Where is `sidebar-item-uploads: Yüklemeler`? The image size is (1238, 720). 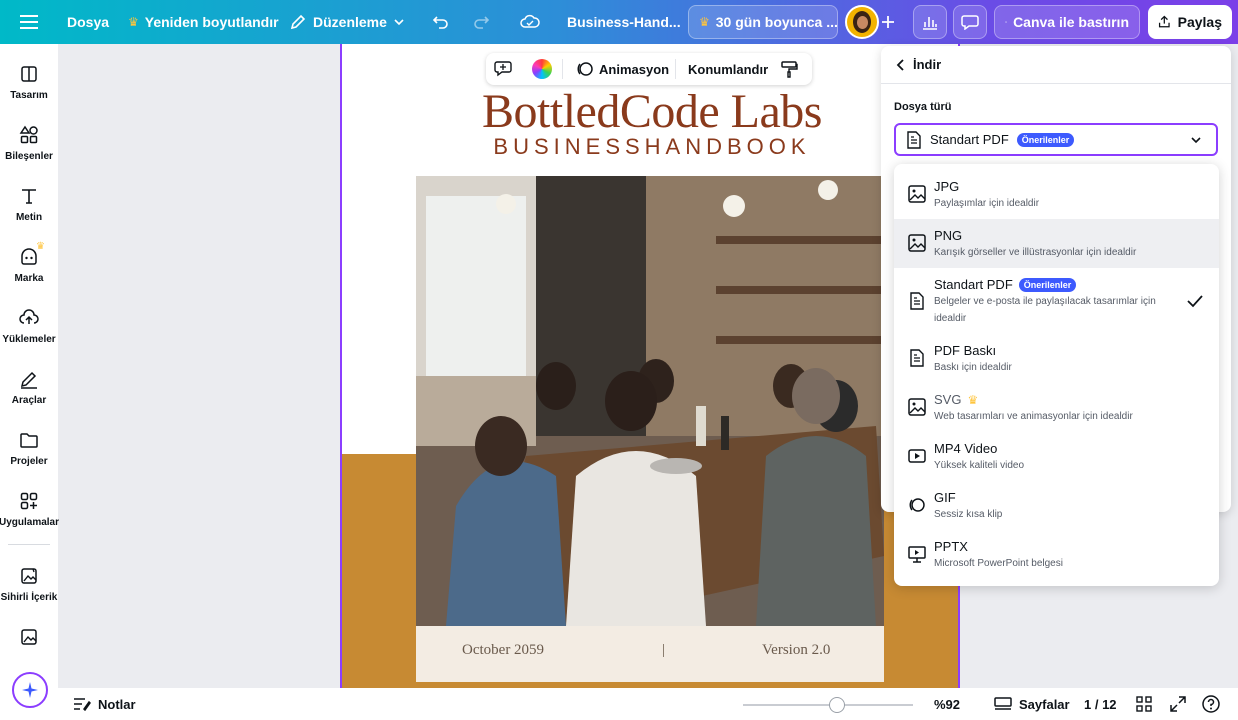
sidebar-item-uploads: Yüklemeler is located at coordinates (29, 326).